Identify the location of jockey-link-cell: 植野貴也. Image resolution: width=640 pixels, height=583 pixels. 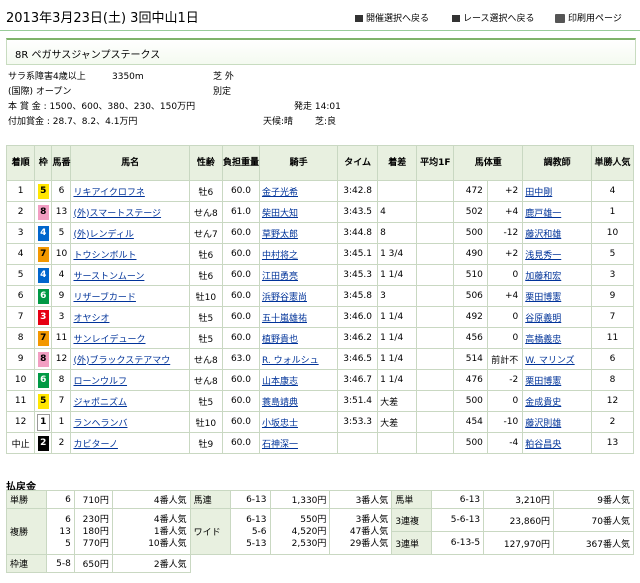
(298, 338).